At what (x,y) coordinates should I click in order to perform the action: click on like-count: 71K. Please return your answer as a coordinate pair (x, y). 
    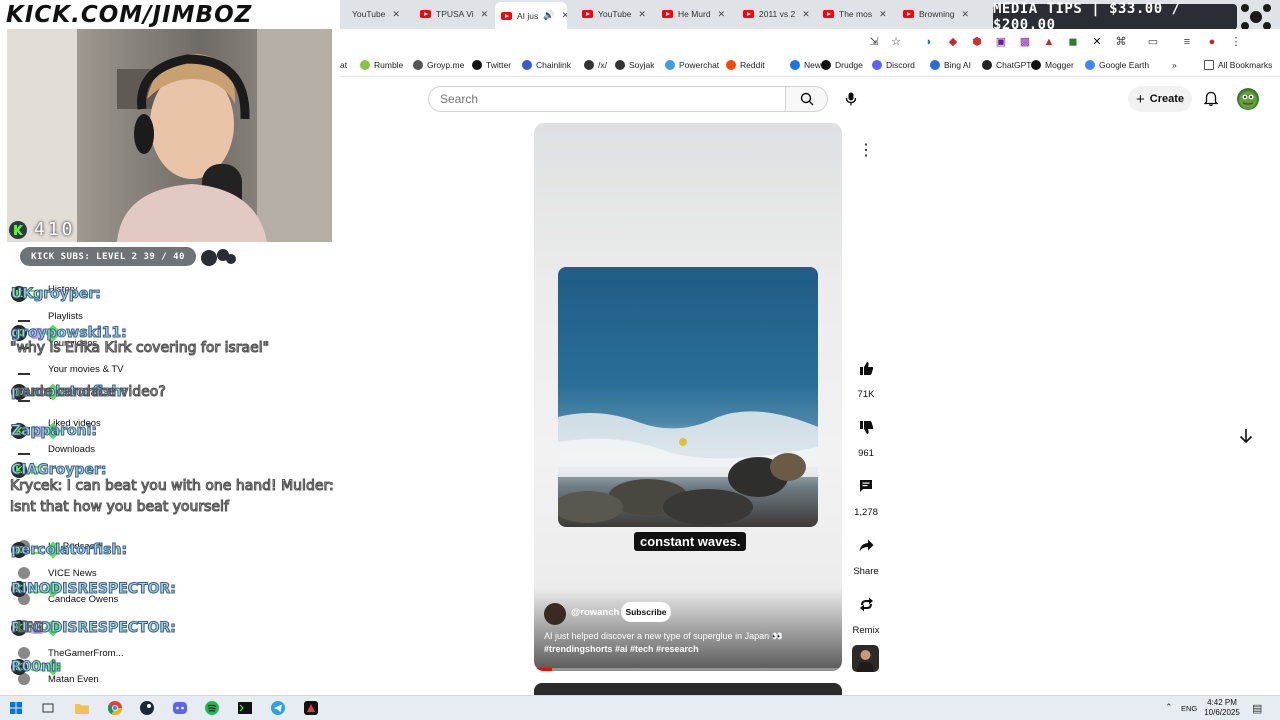
    Looking at the image, I should click on (866, 394).